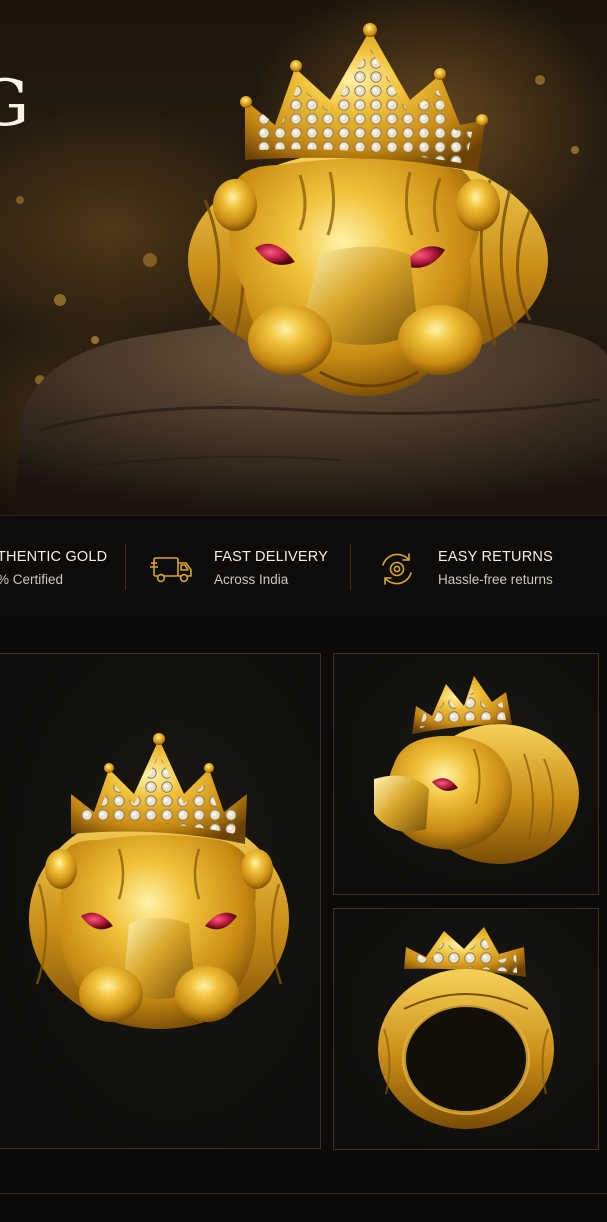 The image size is (607, 1222). I want to click on ring-side-view, so click(476, 770).